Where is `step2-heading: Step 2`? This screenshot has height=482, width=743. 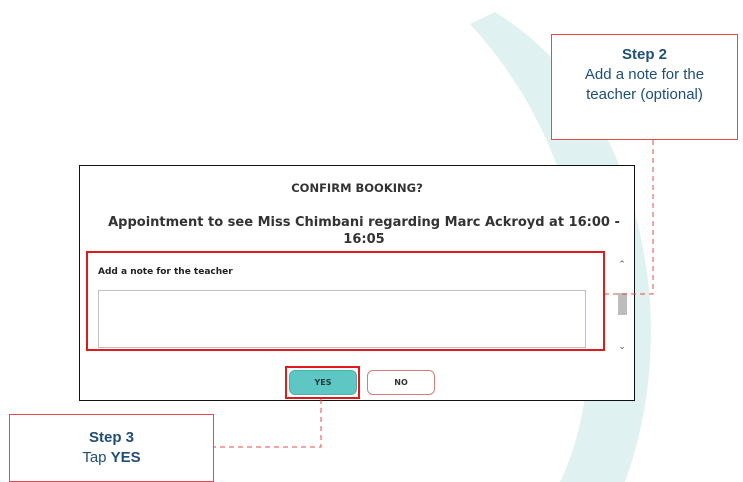 step2-heading: Step 2 is located at coordinates (644, 54).